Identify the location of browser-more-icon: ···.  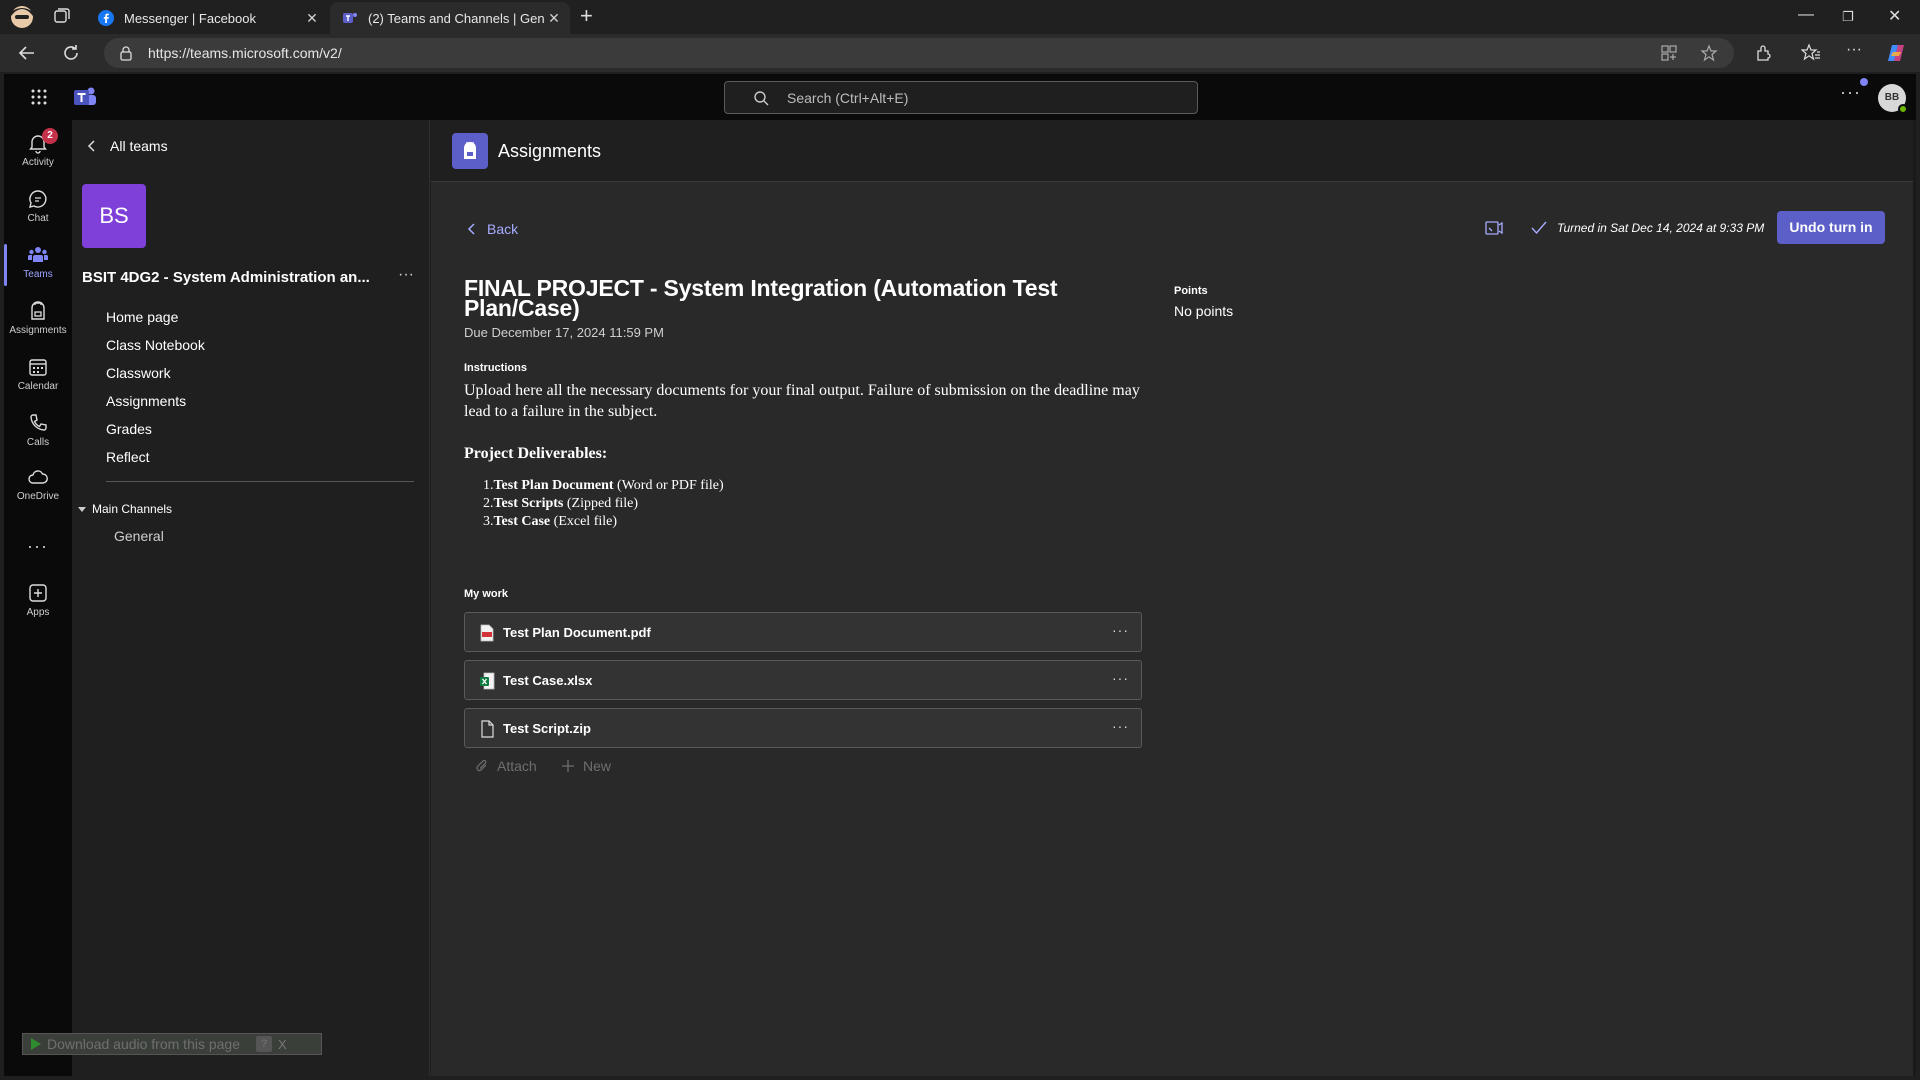
(1854, 50).